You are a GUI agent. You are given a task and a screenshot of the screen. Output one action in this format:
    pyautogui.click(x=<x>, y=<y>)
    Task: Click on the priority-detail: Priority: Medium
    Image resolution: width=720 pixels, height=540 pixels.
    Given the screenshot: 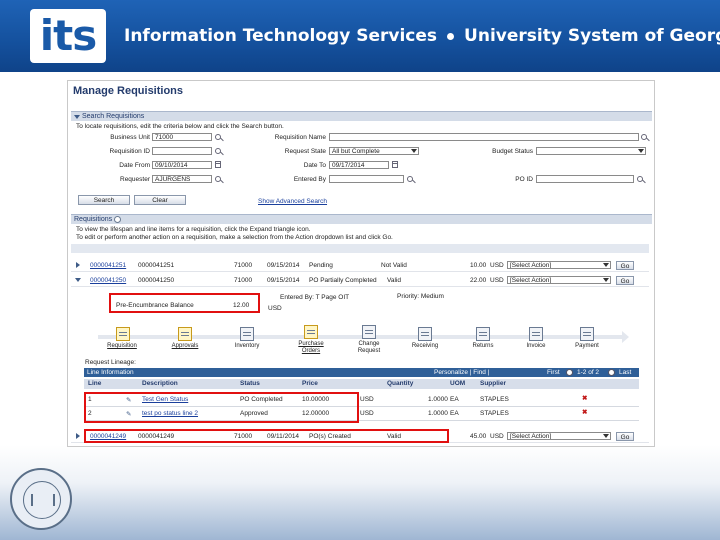 What is the action you would take?
    pyautogui.click(x=420, y=296)
    